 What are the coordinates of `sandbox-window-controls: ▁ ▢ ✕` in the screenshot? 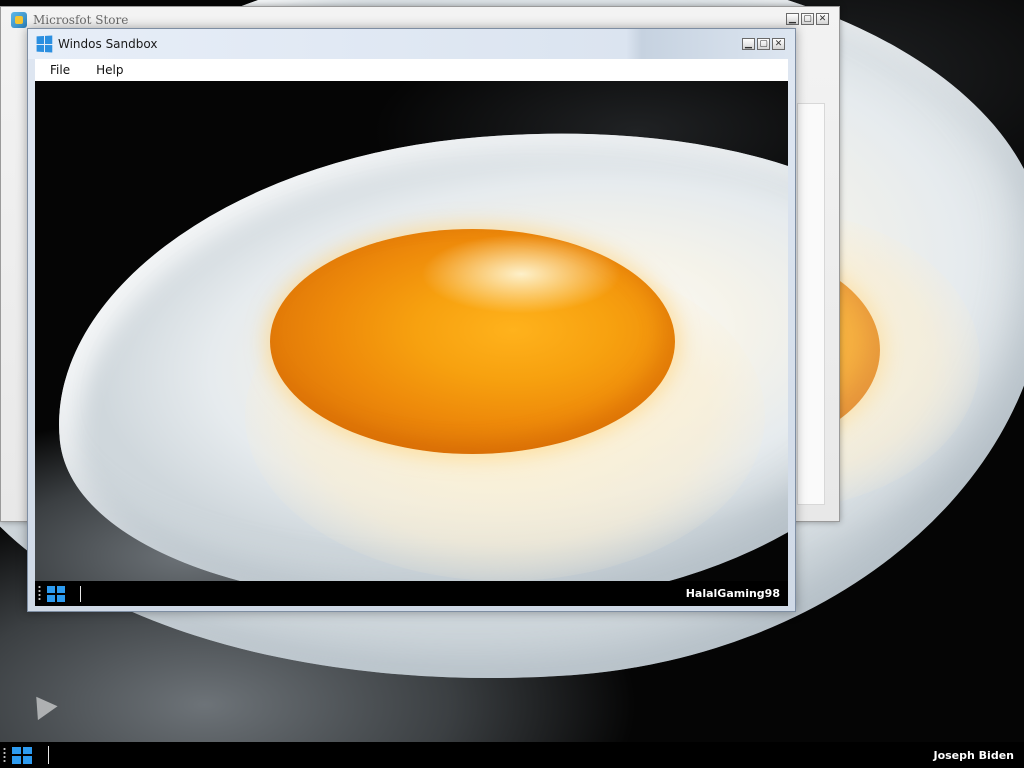 It's located at (763, 44).